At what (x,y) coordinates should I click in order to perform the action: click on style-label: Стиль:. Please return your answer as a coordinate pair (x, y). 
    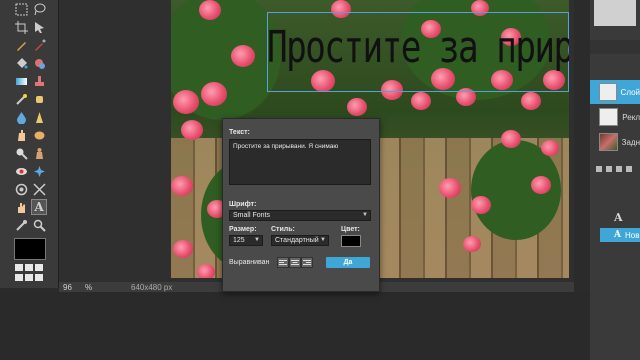
    Looking at the image, I should click on (283, 229).